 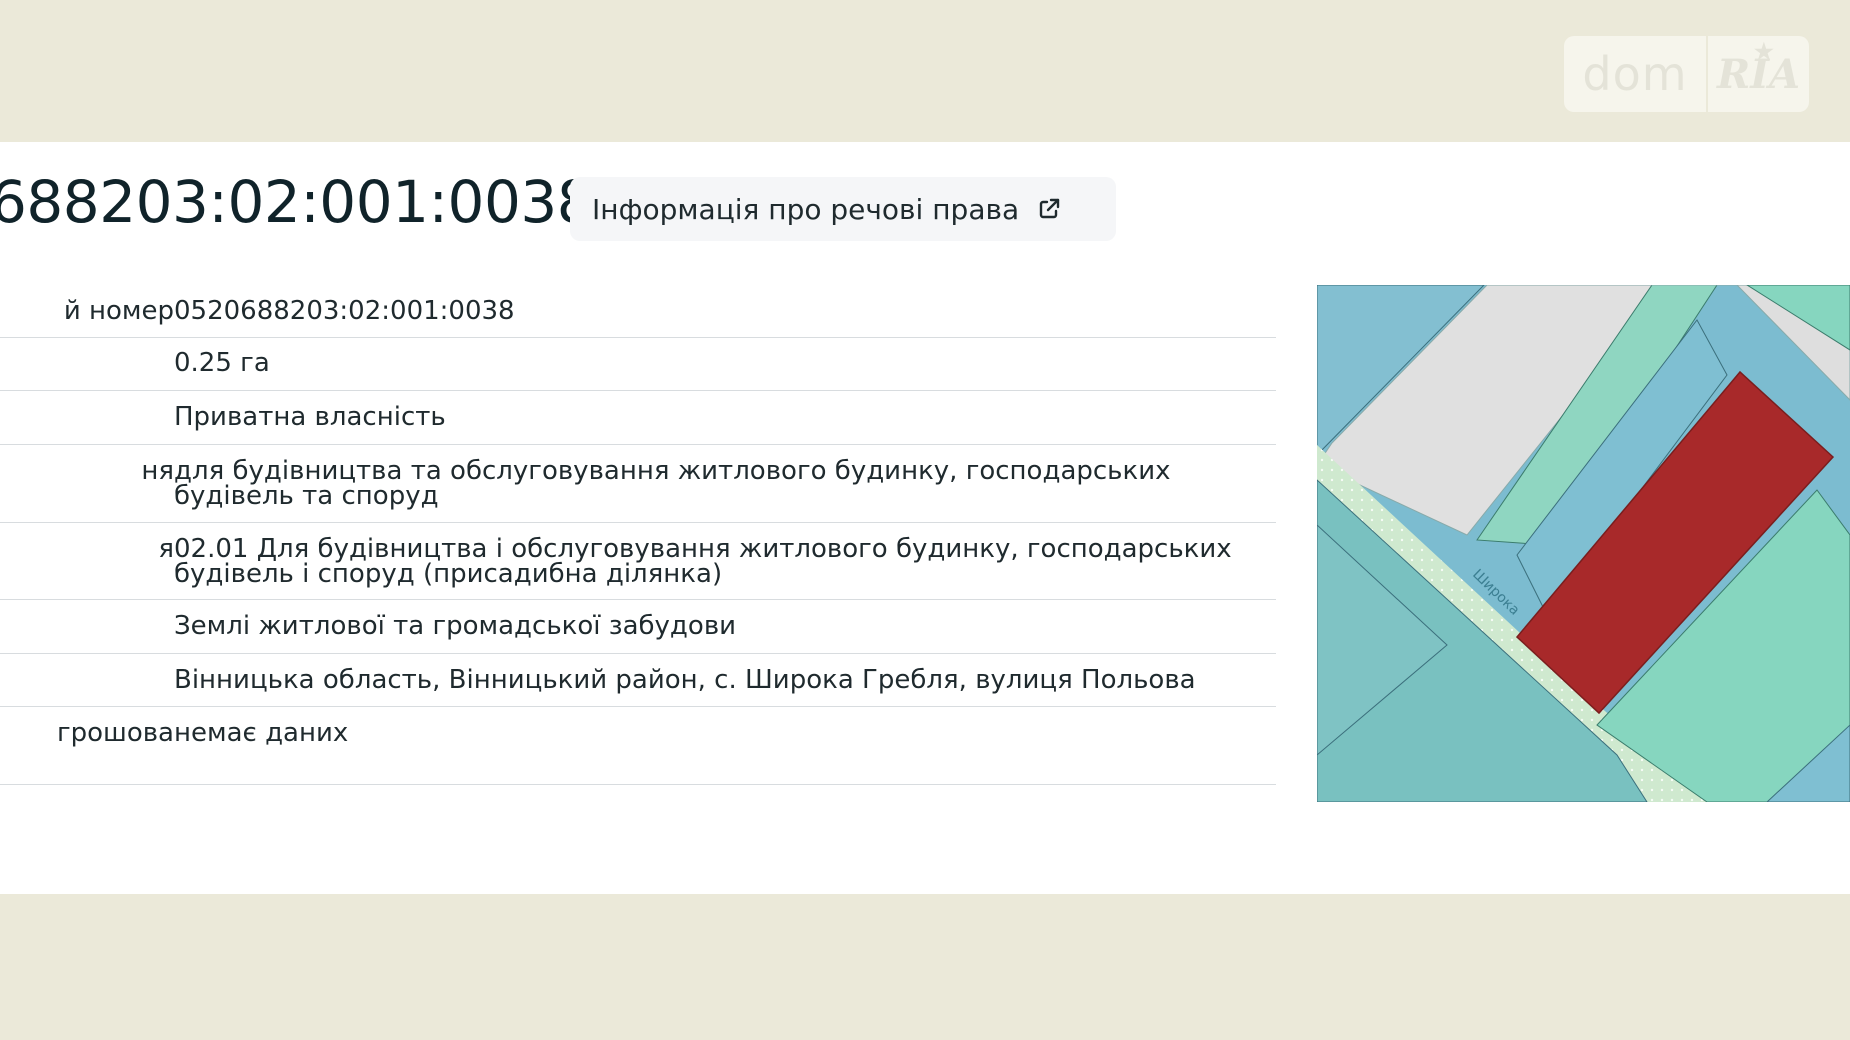 What do you see at coordinates (118, 312) in the screenshot?
I see `row-label: й номер` at bounding box center [118, 312].